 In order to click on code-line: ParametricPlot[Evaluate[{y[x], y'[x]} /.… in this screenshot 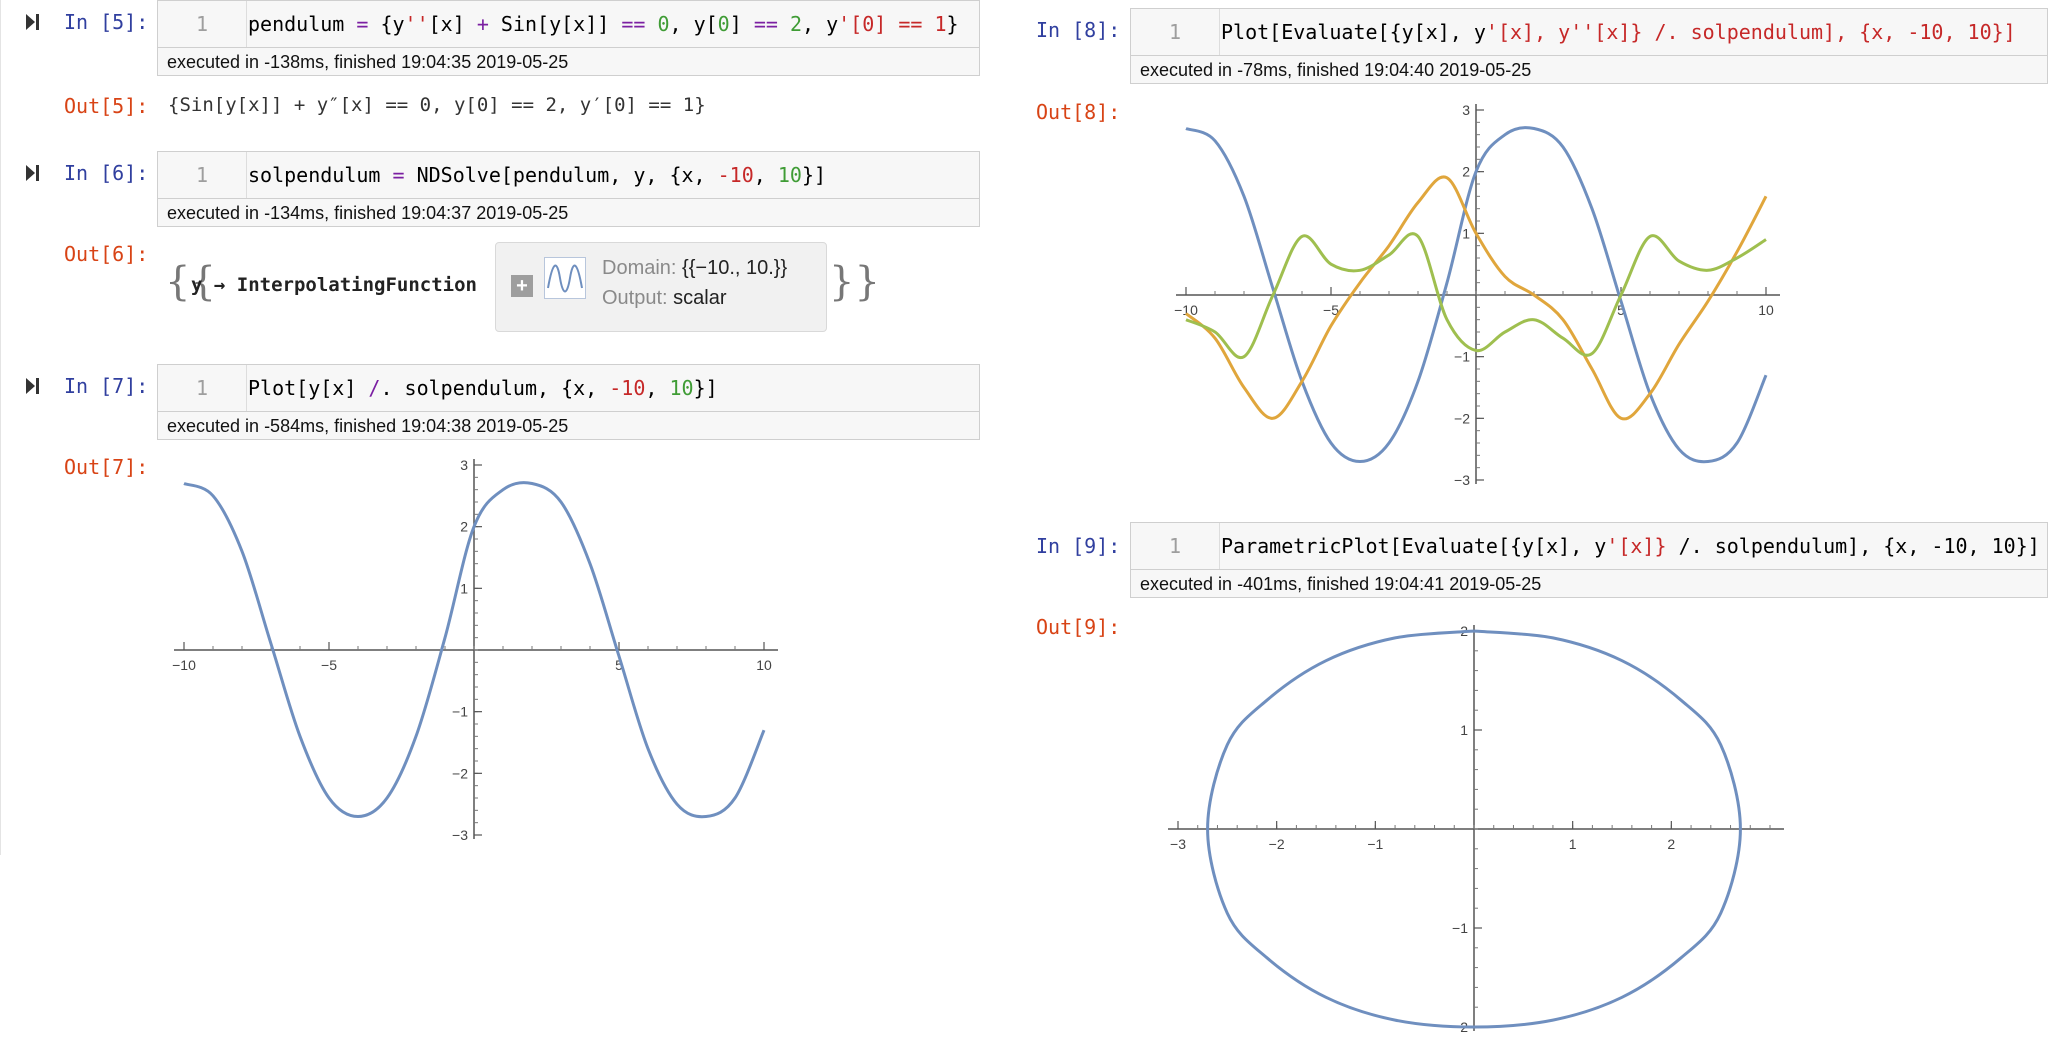, I will do `click(1630, 546)`.